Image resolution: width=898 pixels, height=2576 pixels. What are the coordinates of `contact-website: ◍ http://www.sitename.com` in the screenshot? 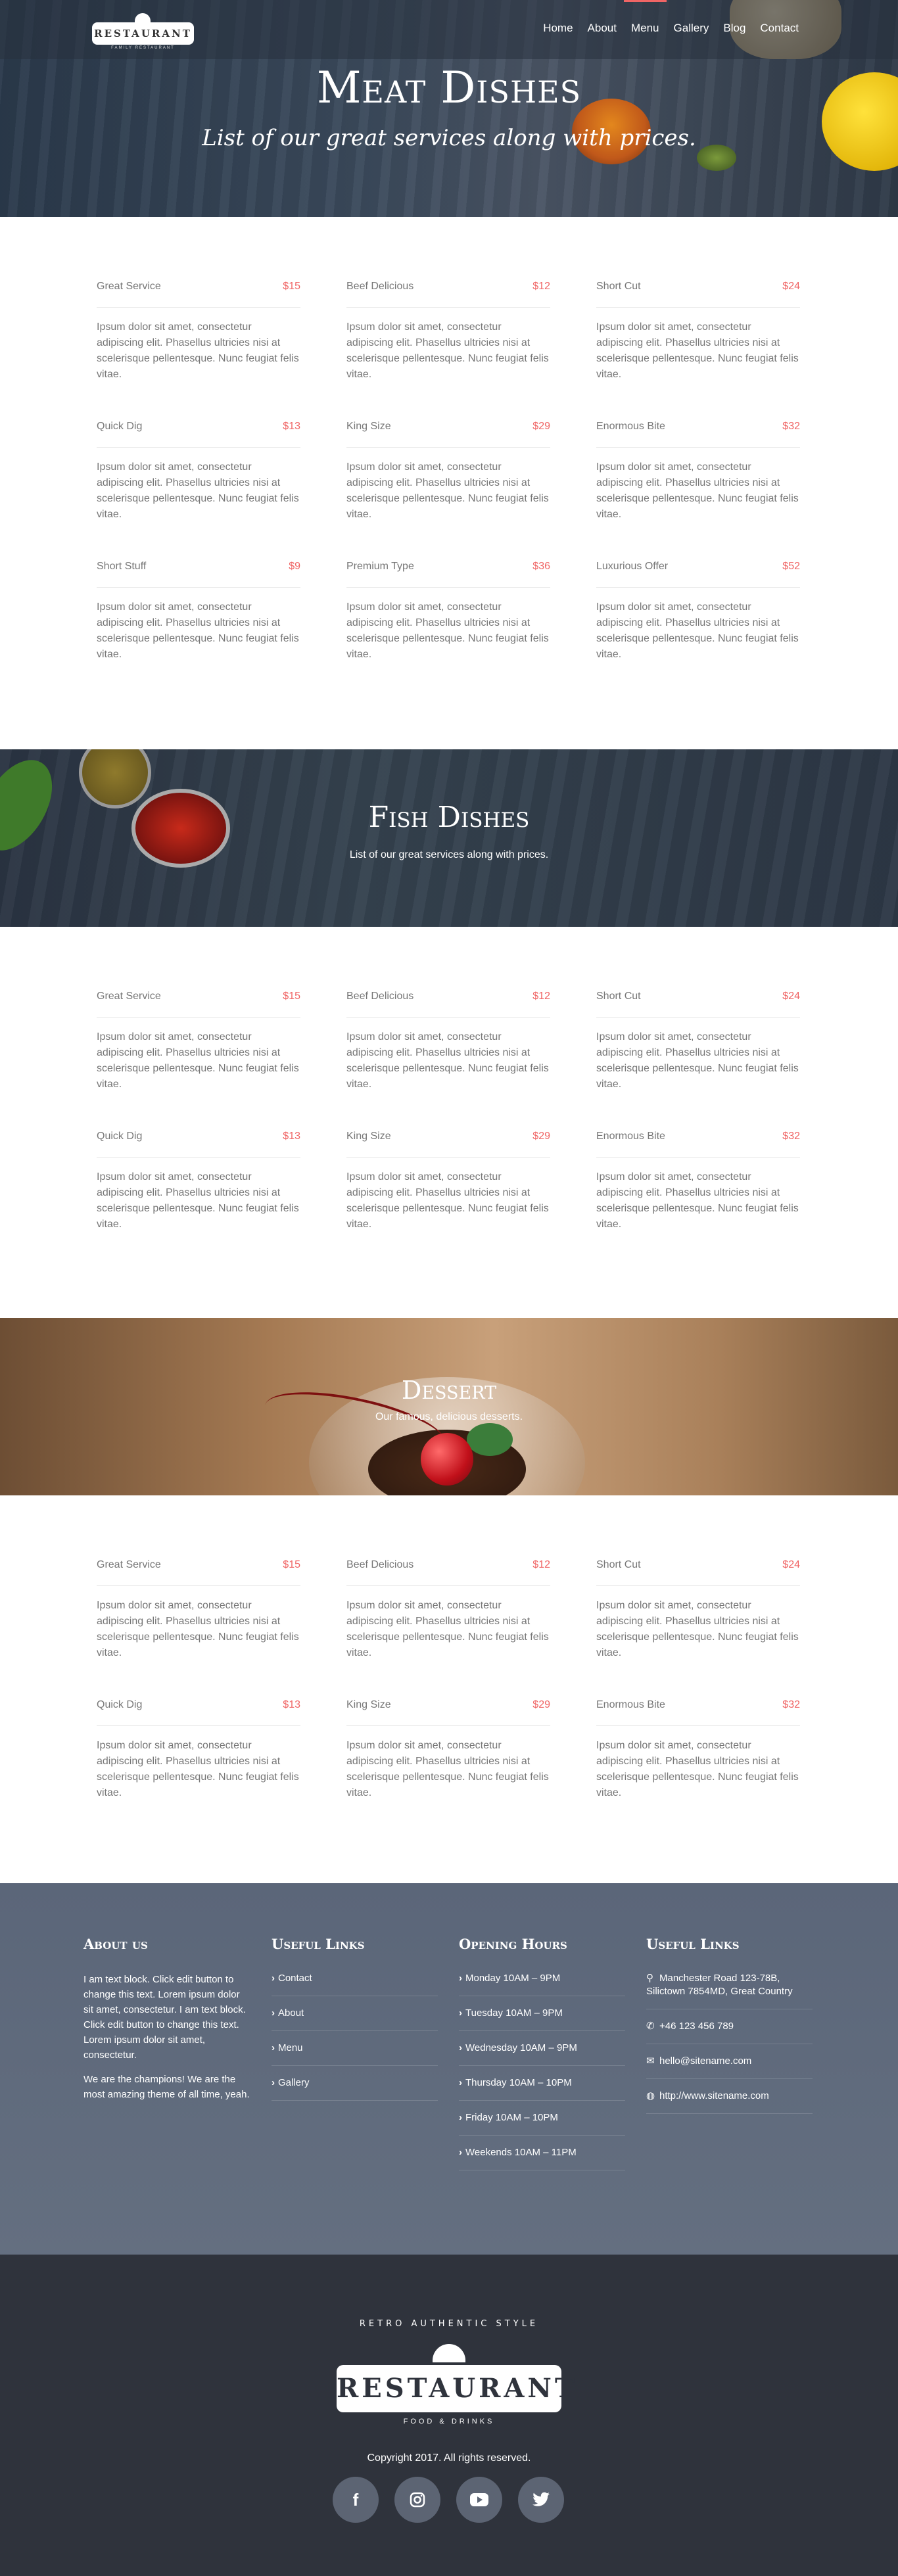 It's located at (730, 2102).